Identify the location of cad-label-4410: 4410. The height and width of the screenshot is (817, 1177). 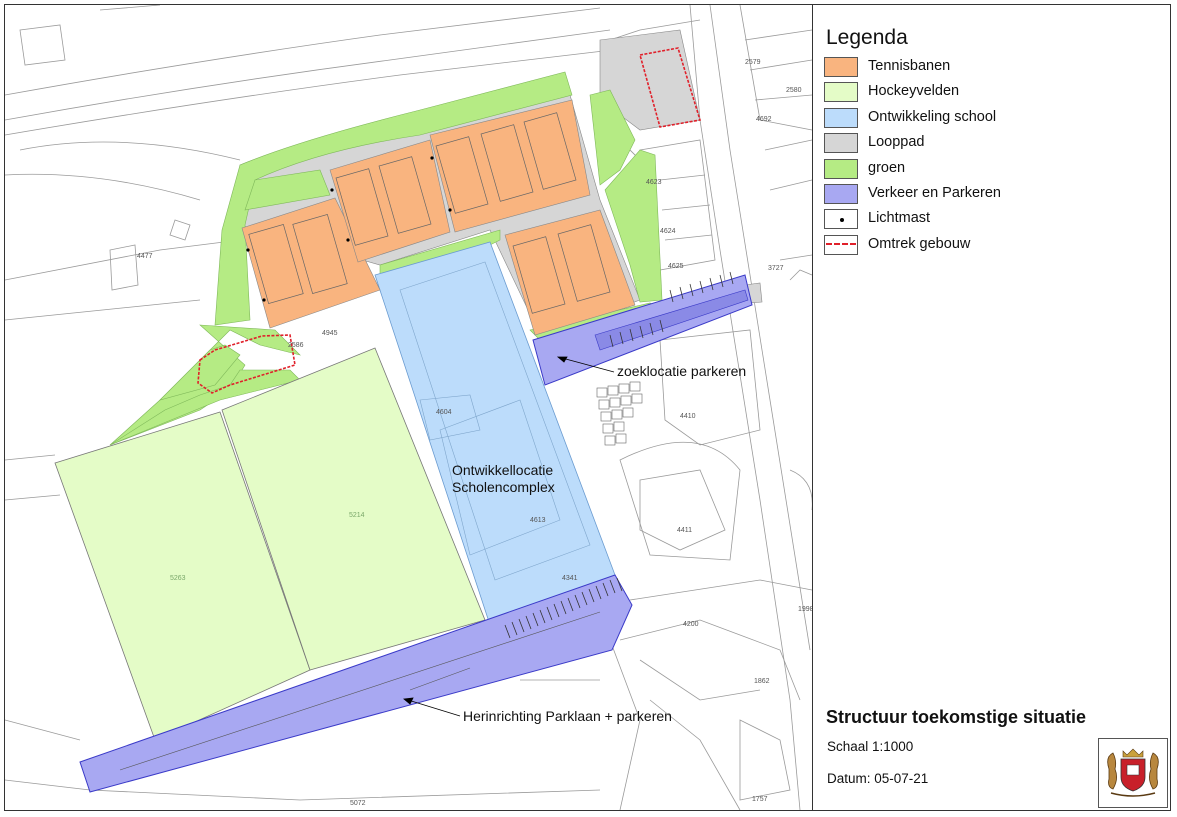
(688, 416).